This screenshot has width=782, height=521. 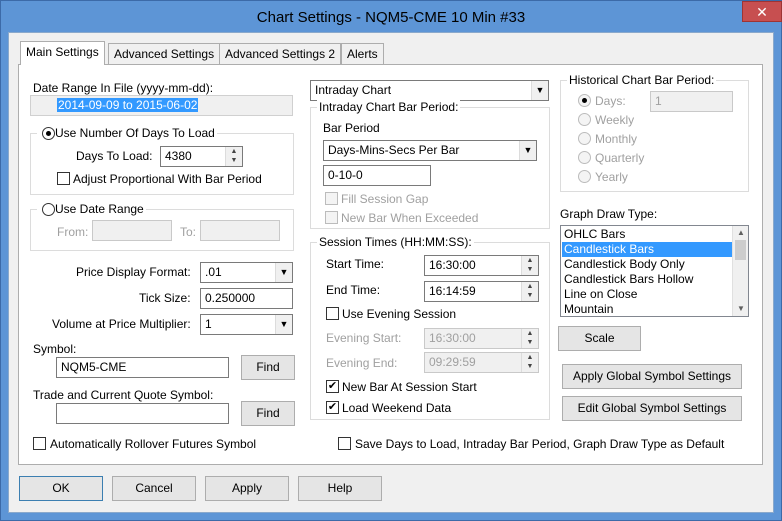 I want to click on symbol-label: Symbol:, so click(x=55, y=349).